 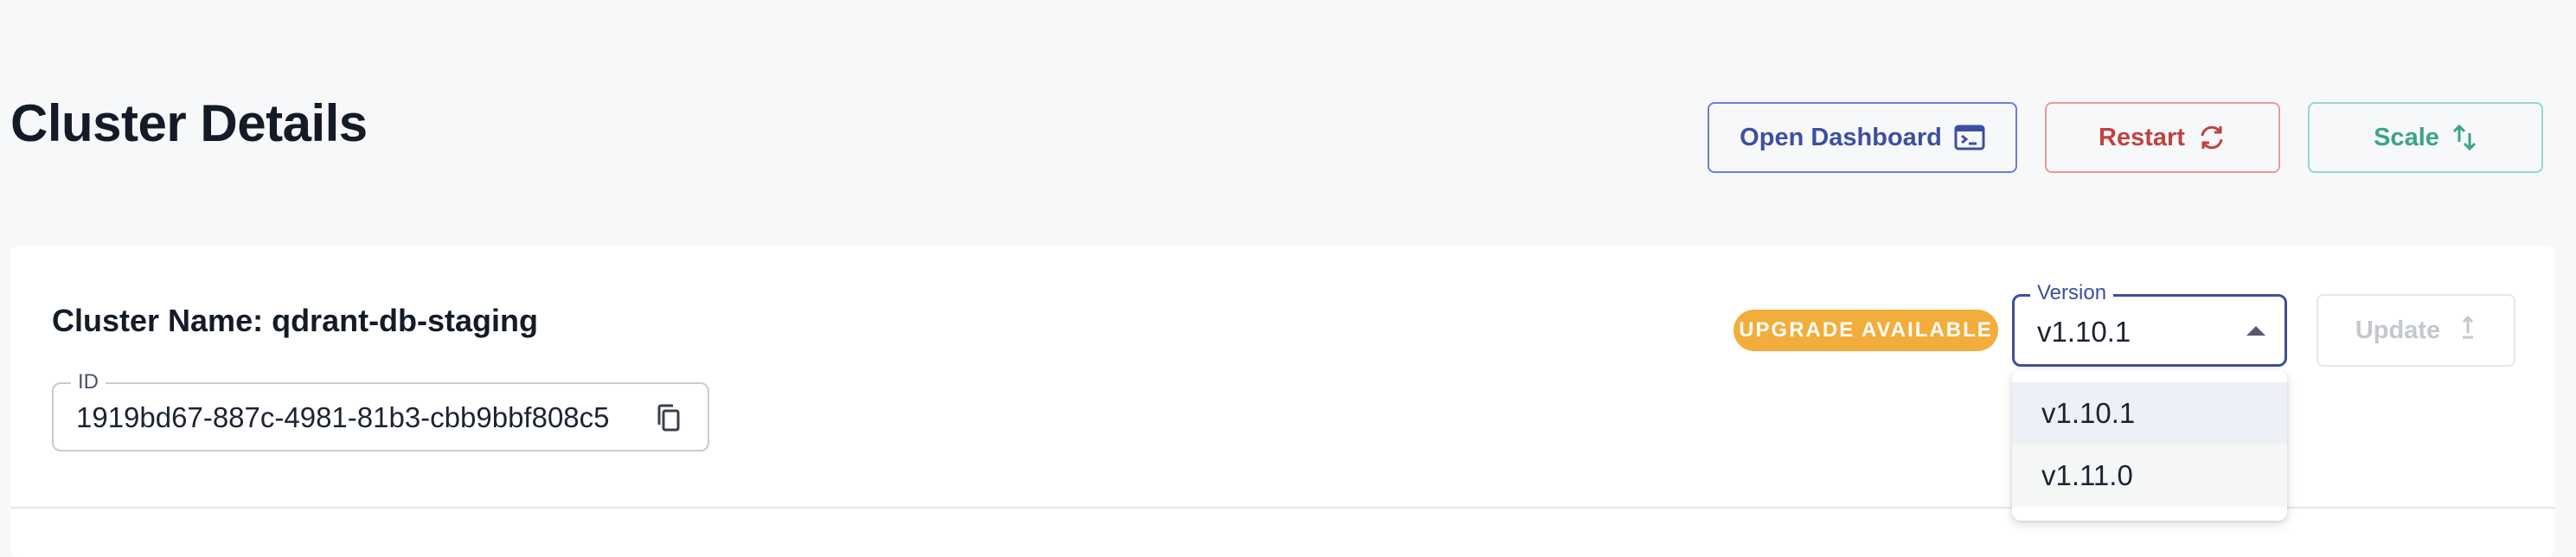 I want to click on cluster-id-field: ID 1919bd67-887c-4981-81b3-cbb9bbf808c5, so click(x=380, y=410).